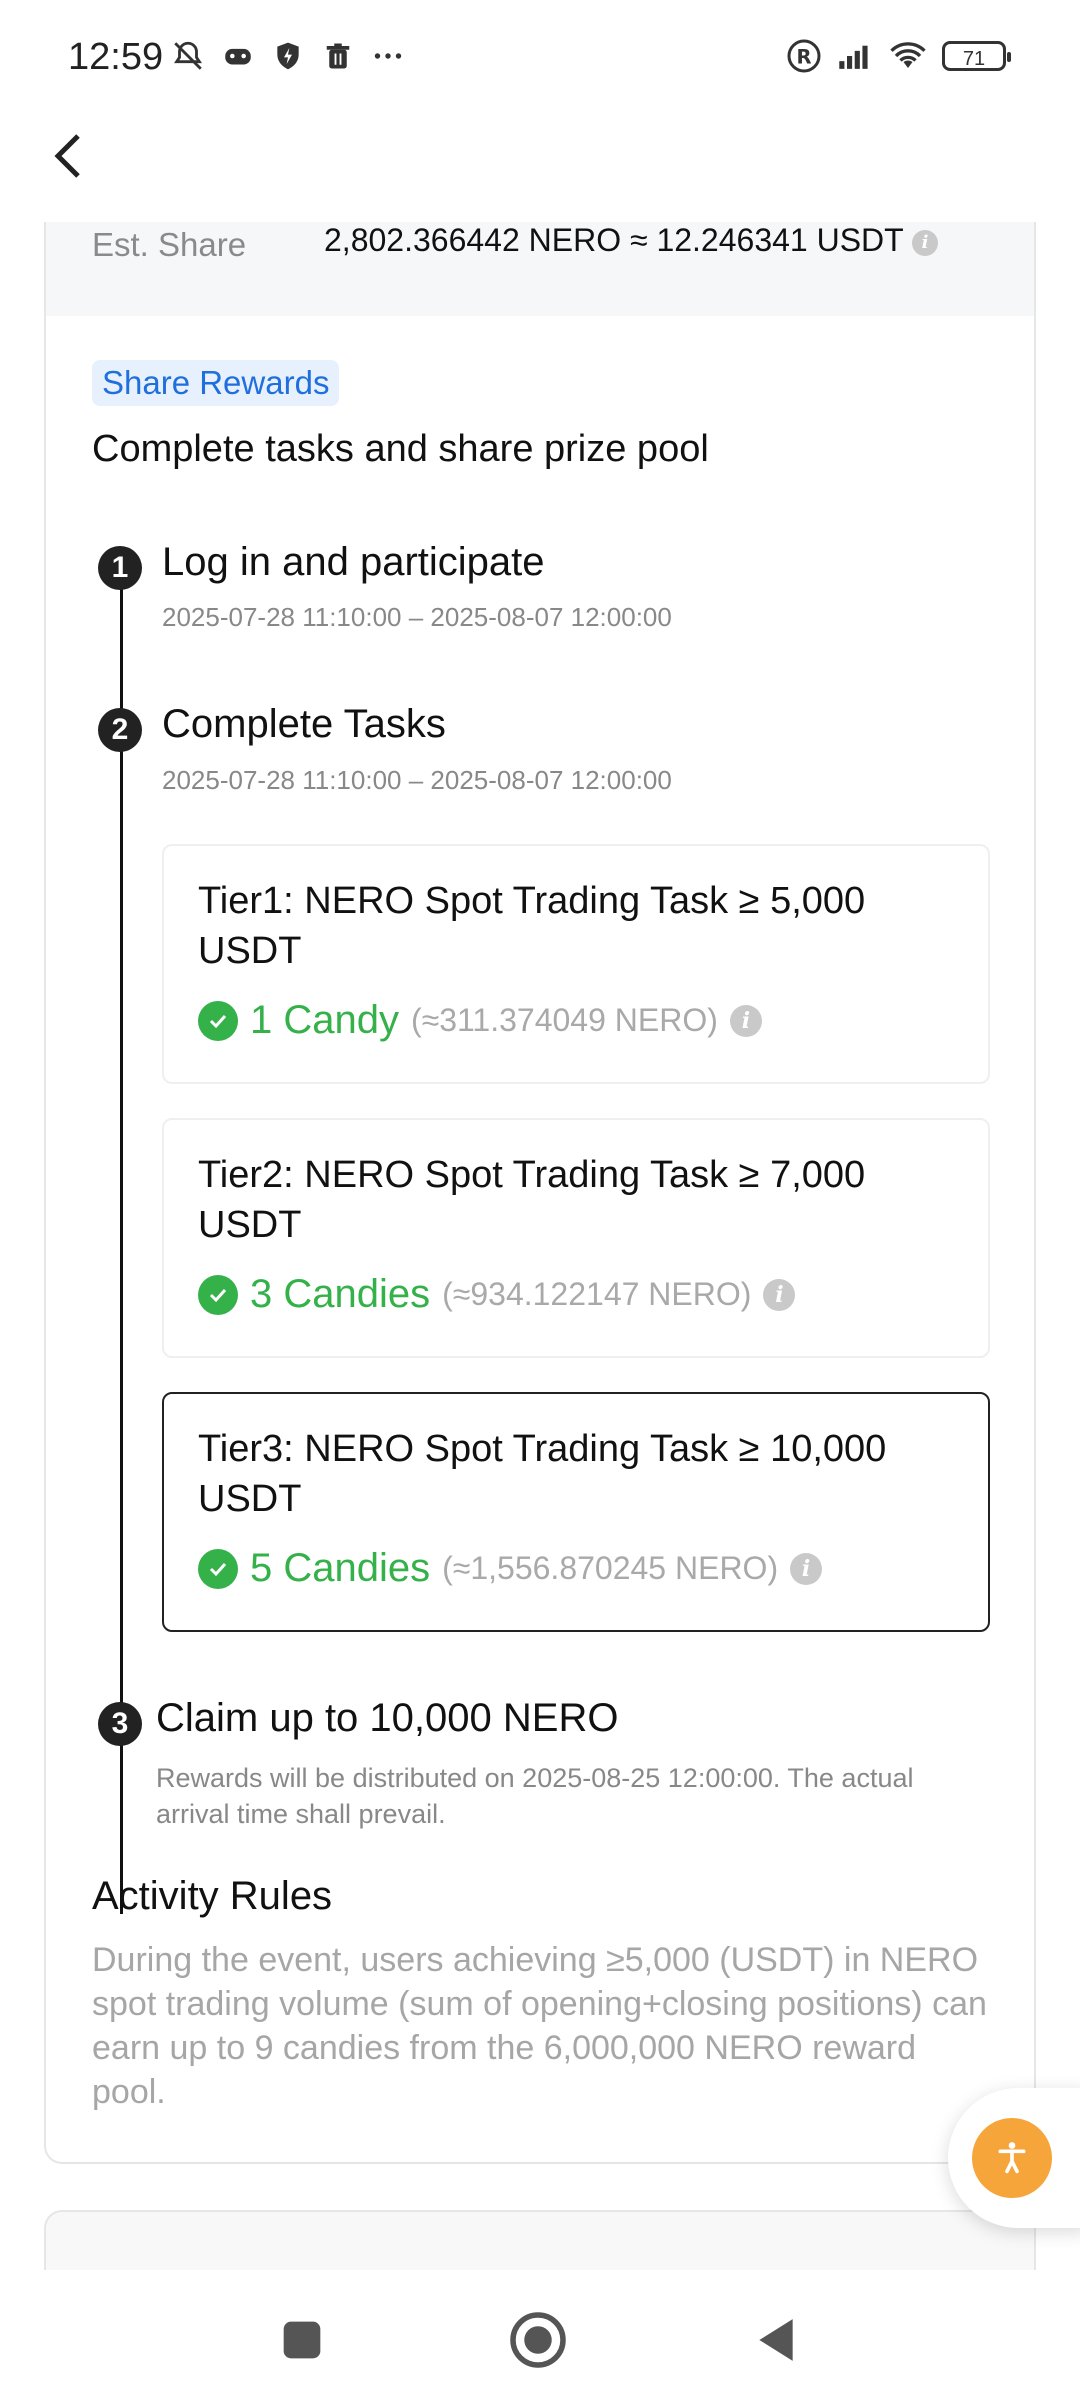  What do you see at coordinates (856, 56) in the screenshot?
I see `signal-icon` at bounding box center [856, 56].